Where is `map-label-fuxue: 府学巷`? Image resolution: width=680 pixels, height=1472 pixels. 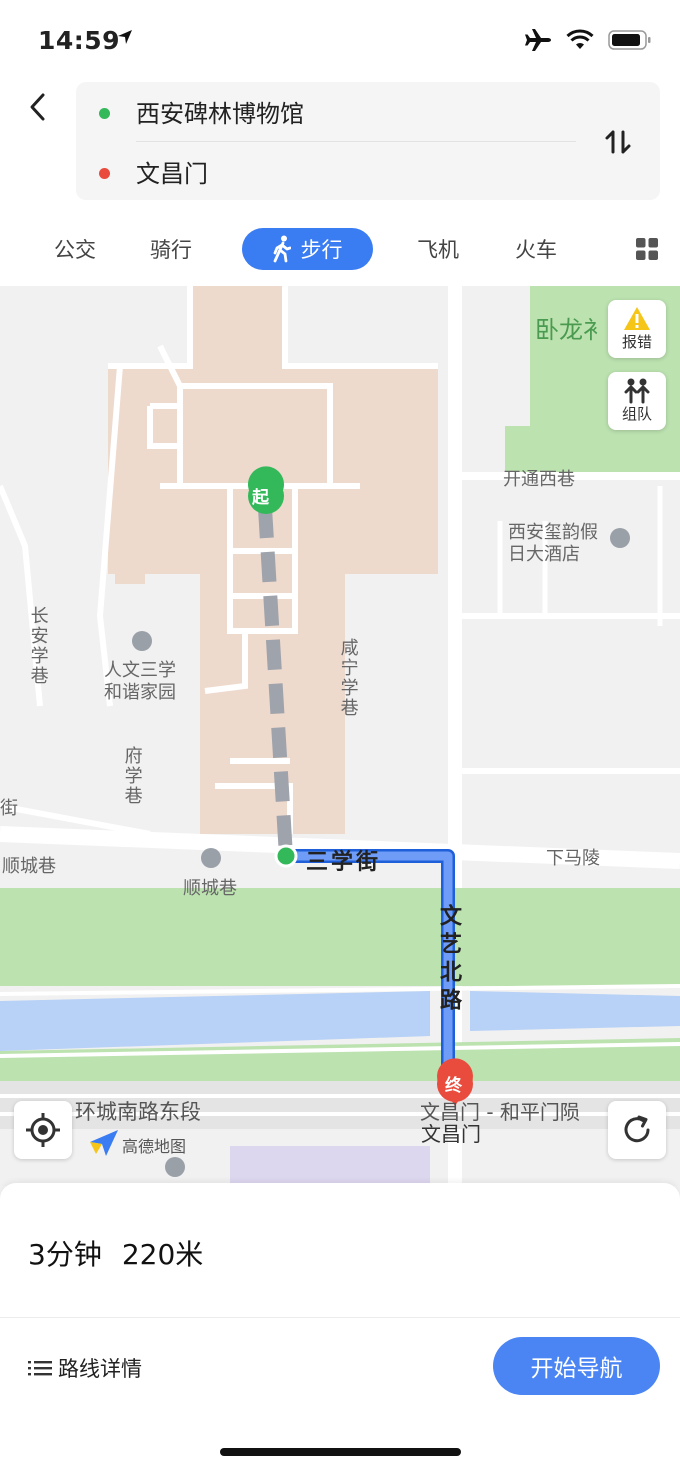
map-label-fuxue: 府学巷 is located at coordinates (132, 776).